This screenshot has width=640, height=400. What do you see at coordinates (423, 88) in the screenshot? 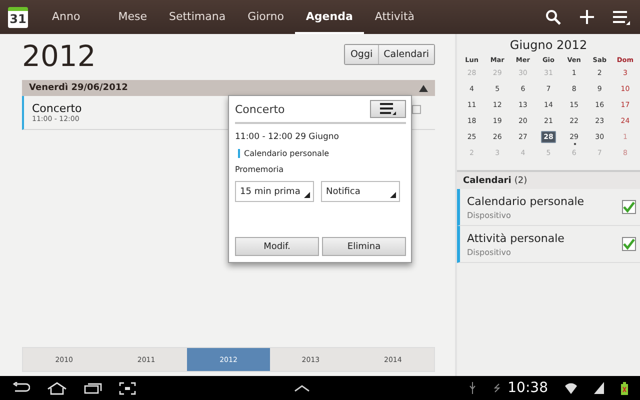
I see `collapse-icon` at bounding box center [423, 88].